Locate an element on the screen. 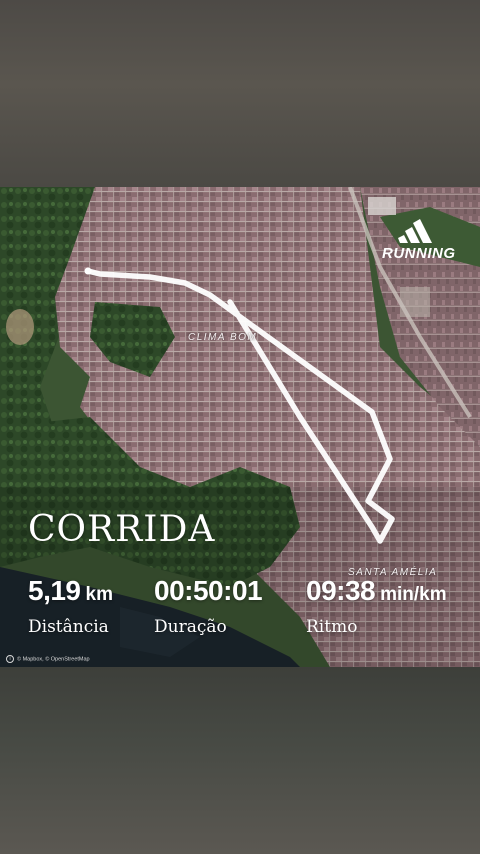  map-attribution: i © Mapbox, © OpenStreetMap is located at coordinates (48, 659).